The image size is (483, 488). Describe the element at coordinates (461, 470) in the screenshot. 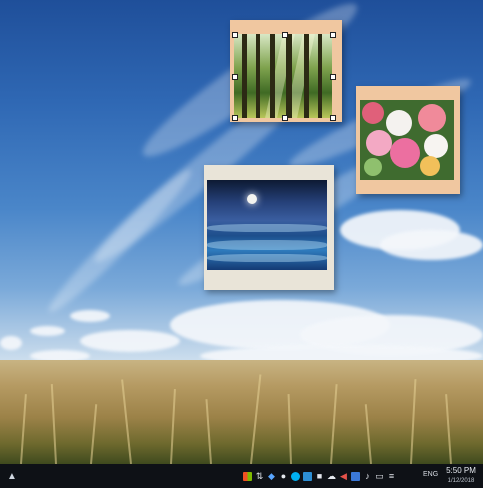

I see `clock-time: 5:50 PM` at that location.